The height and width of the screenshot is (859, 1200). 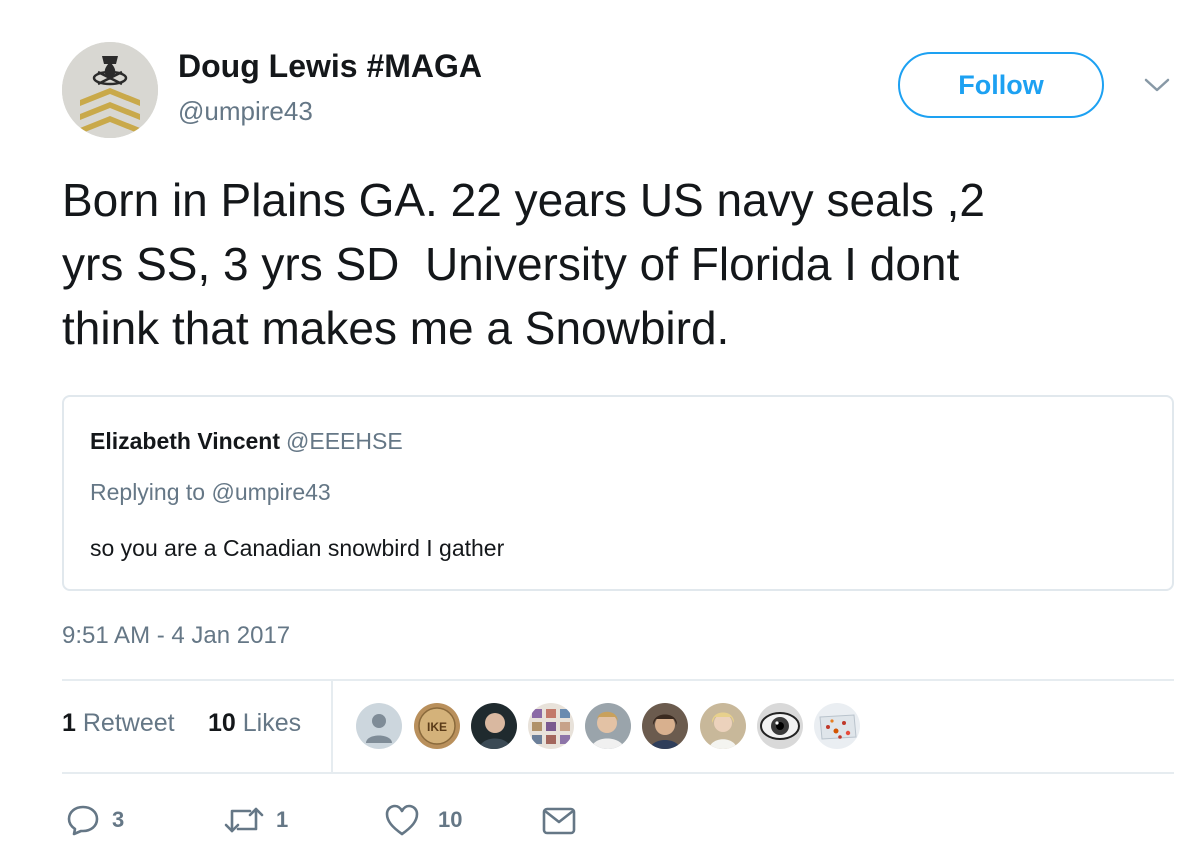 What do you see at coordinates (244, 820) in the screenshot?
I see `retweet-icon` at bounding box center [244, 820].